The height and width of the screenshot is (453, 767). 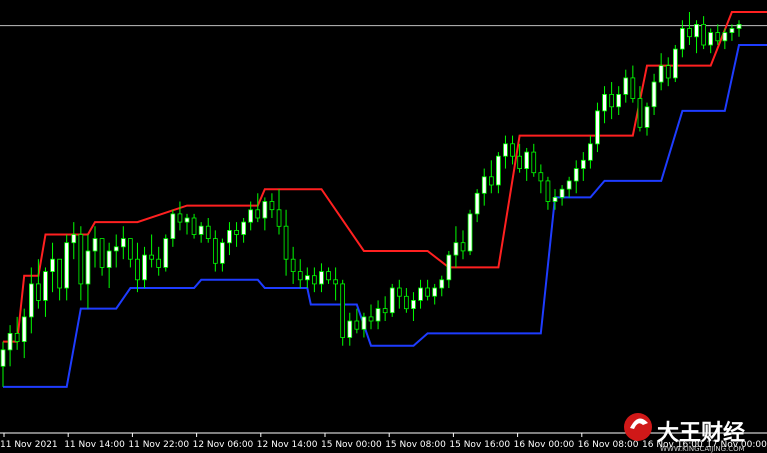 I want to click on x-tick-label: 15 Nov 16:00, so click(x=479, y=445).